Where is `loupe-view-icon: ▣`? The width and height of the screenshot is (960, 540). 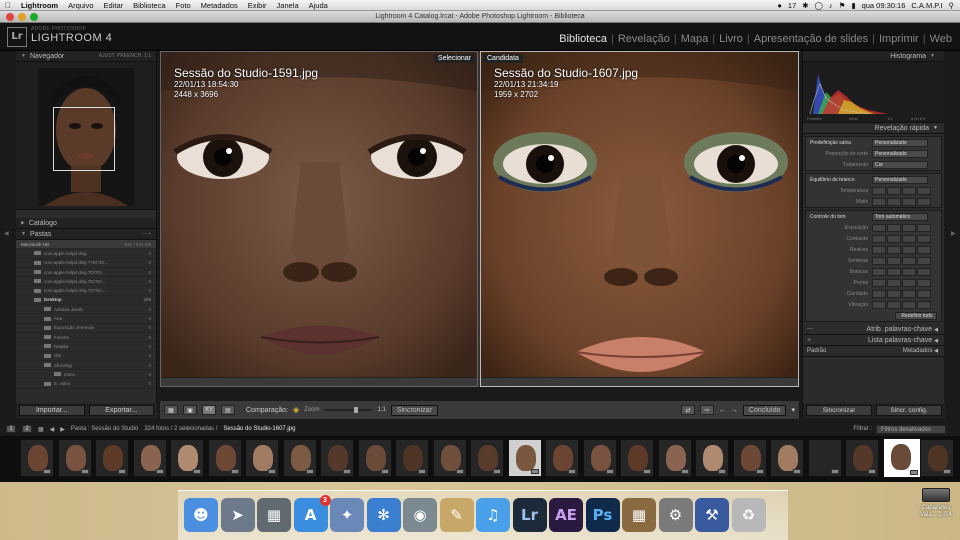 loupe-view-icon: ▣ is located at coordinates (190, 410).